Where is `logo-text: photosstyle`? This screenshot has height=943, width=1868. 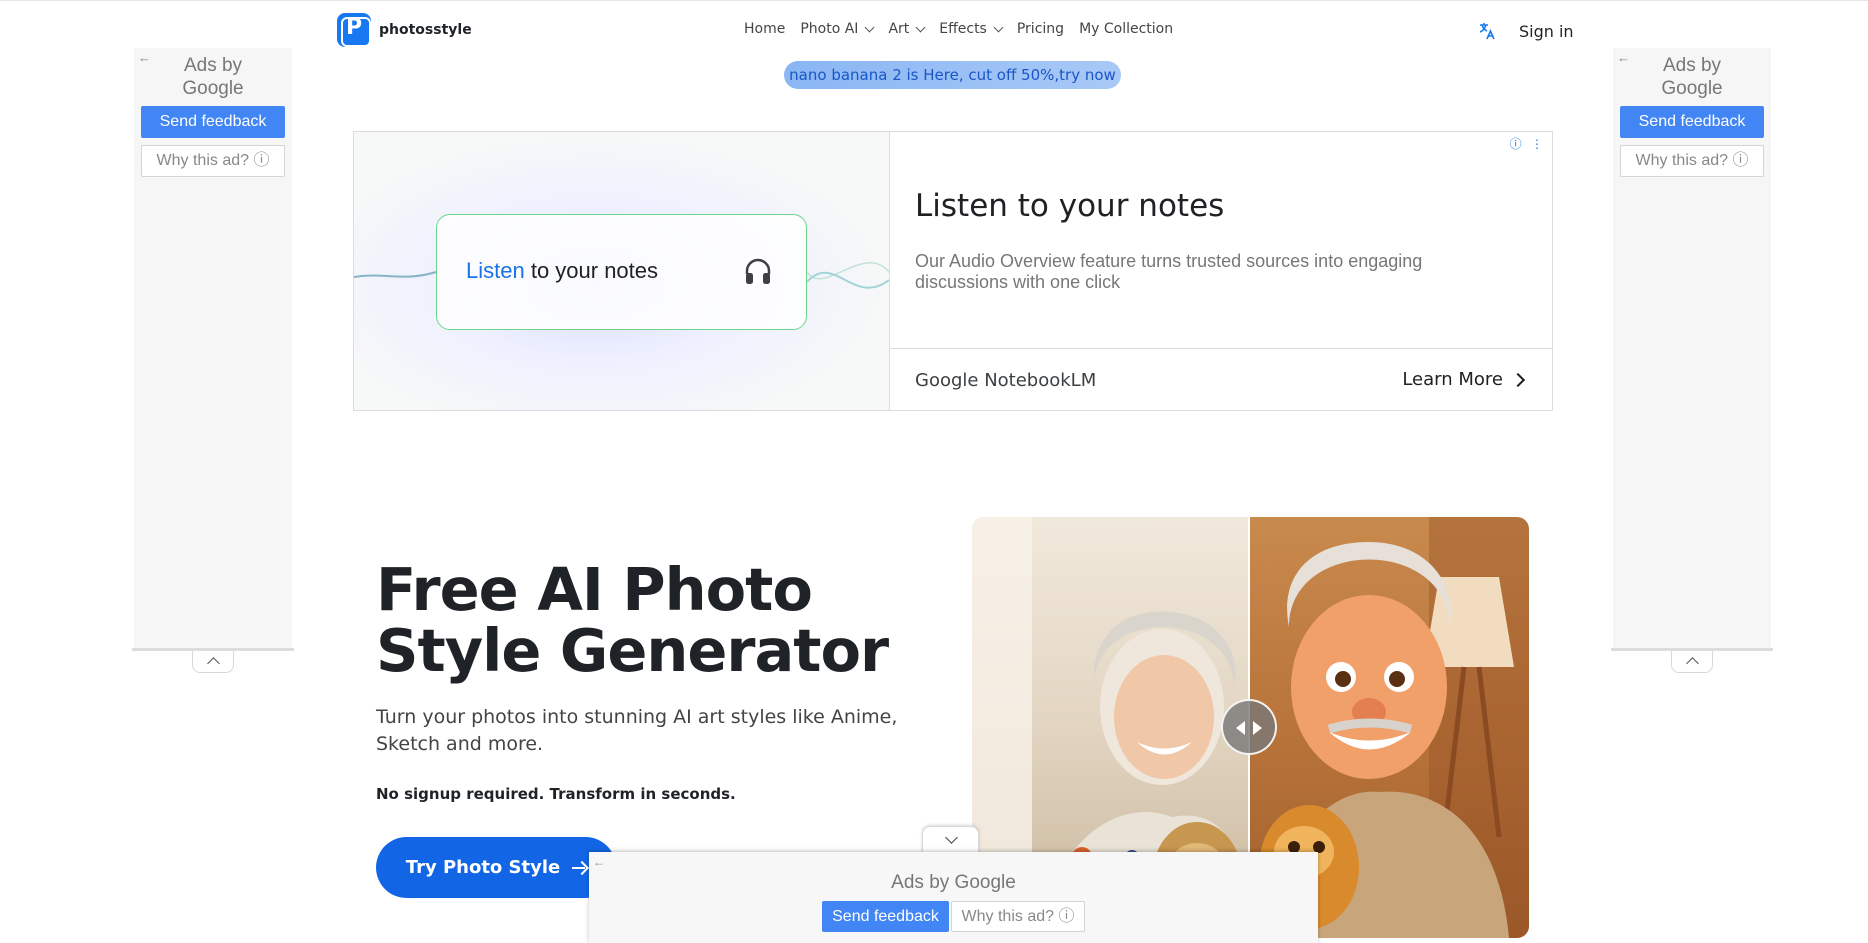
logo-text: photosstyle is located at coordinates (425, 30).